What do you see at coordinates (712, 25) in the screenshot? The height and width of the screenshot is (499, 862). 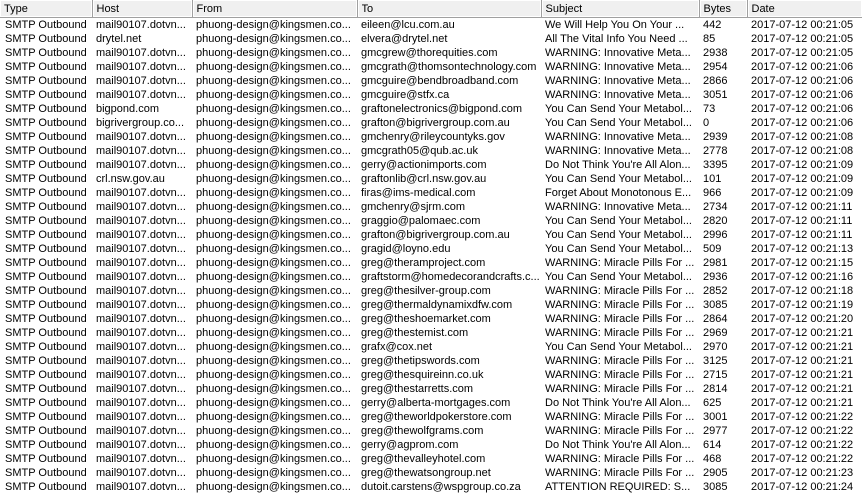 I see `cell-bytes: 442` at bounding box center [712, 25].